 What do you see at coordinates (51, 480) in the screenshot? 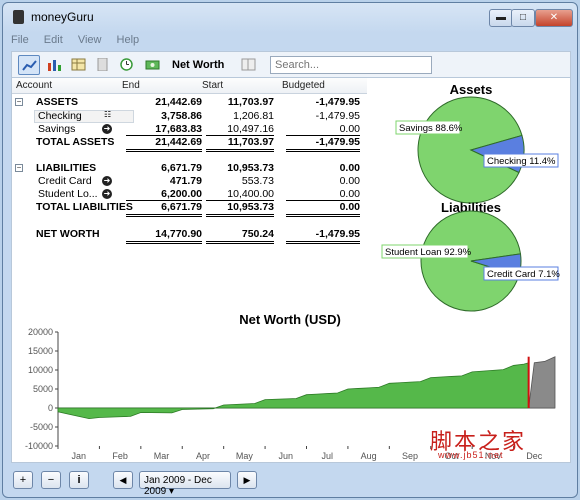
I see `remove-button: −` at bounding box center [51, 480].